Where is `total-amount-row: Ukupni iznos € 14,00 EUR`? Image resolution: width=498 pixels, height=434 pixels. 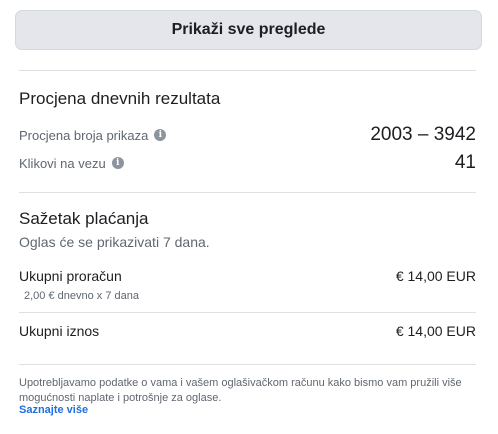
total-amount-row: Ukupni iznos € 14,00 EUR is located at coordinates (247, 331).